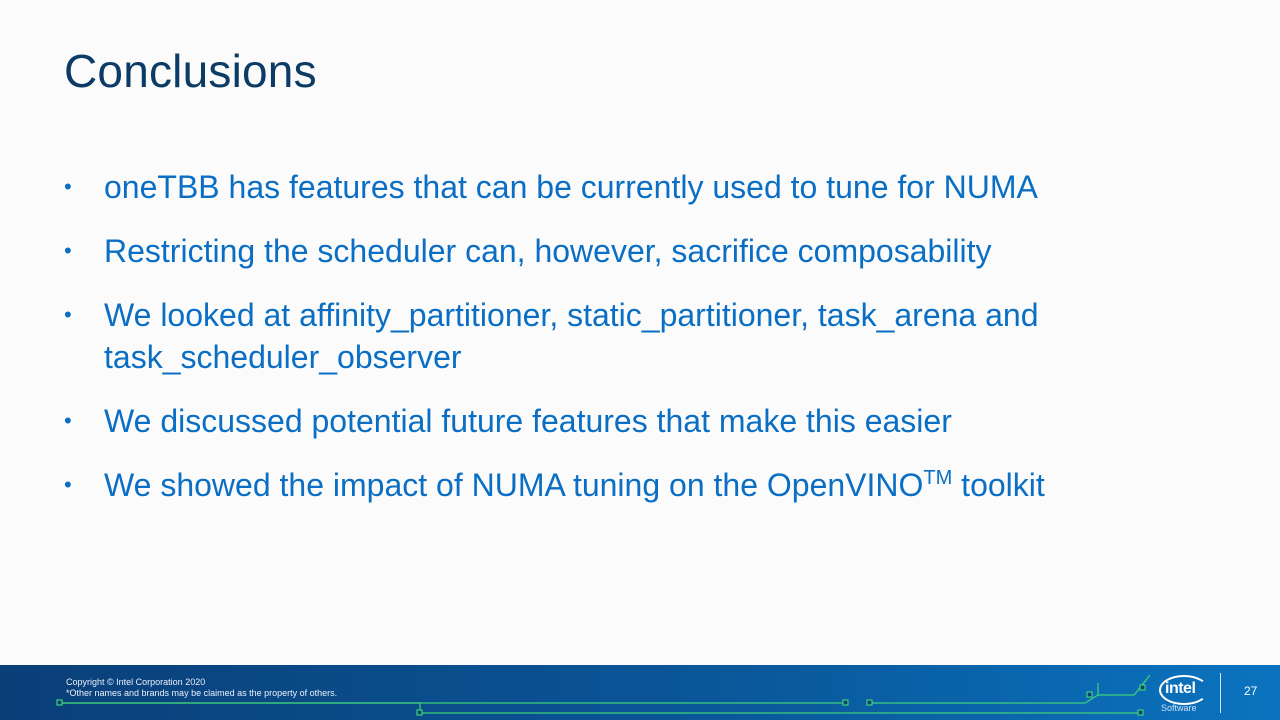  What do you see at coordinates (190, 71) in the screenshot?
I see `slide-title: Conclusions` at bounding box center [190, 71].